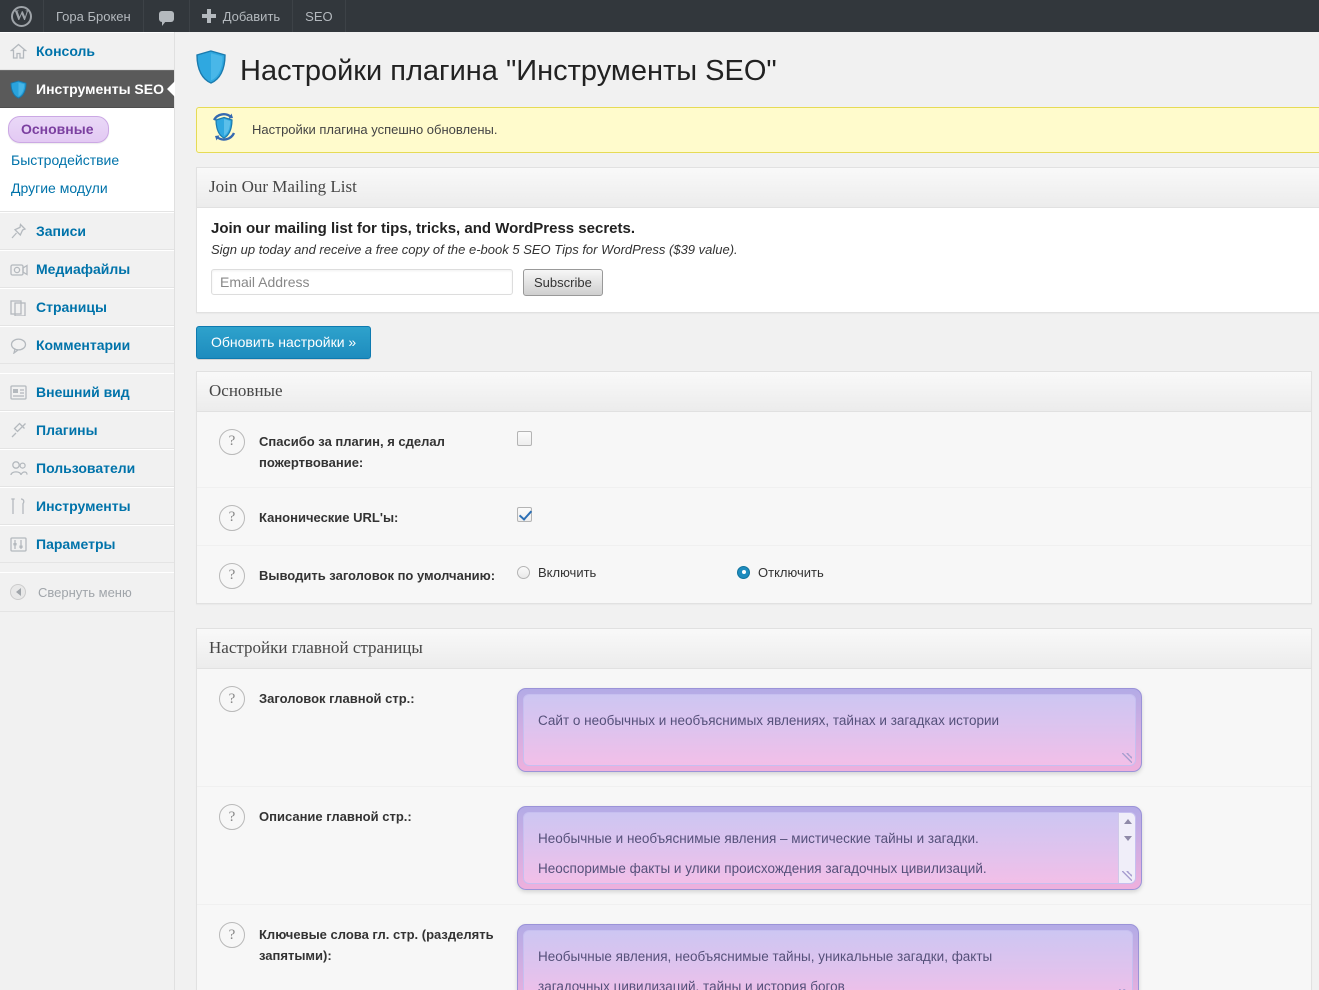 The width and height of the screenshot is (1319, 990). What do you see at coordinates (362, 282) in the screenshot?
I see `email-input` at bounding box center [362, 282].